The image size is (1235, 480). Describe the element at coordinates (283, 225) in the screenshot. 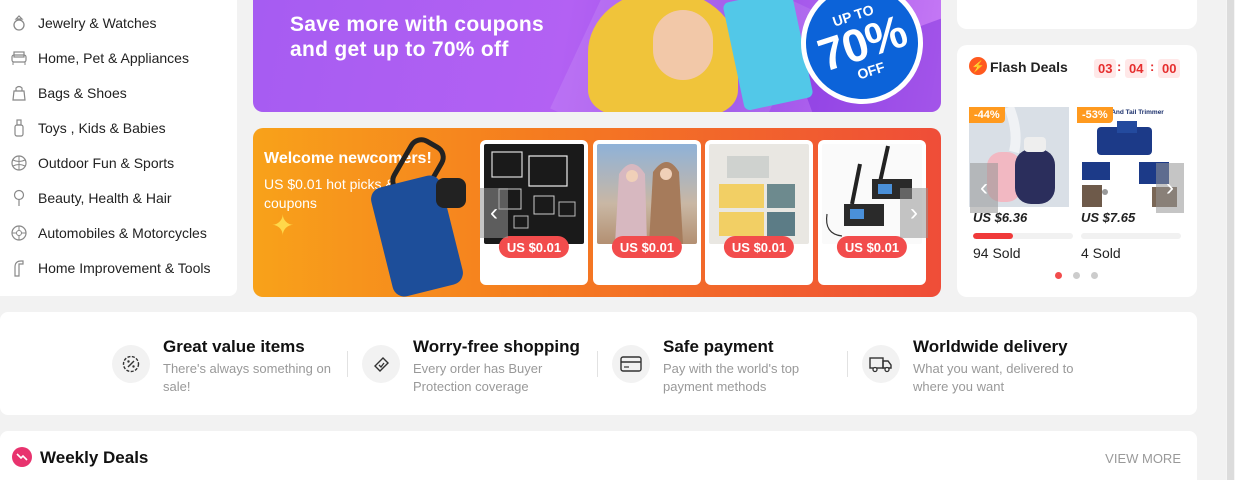

I see `sparkle-icon: ✦` at that location.